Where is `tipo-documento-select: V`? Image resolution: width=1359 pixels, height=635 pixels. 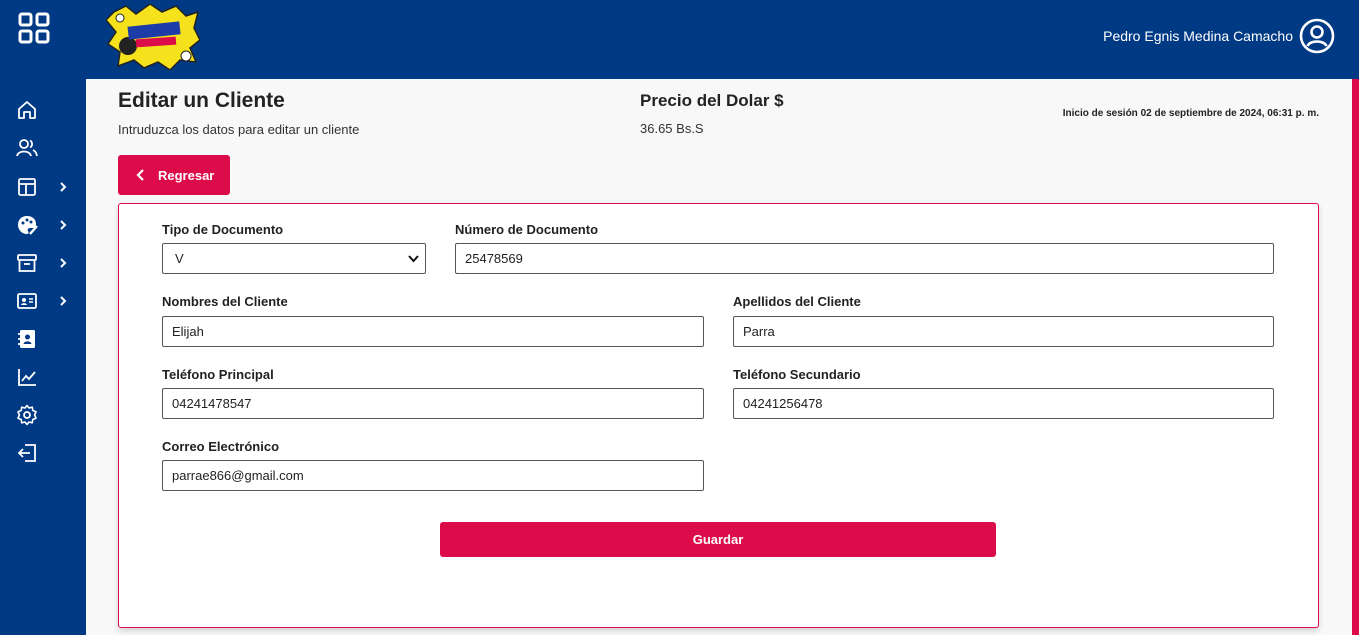 tipo-documento-select: V is located at coordinates (294, 258).